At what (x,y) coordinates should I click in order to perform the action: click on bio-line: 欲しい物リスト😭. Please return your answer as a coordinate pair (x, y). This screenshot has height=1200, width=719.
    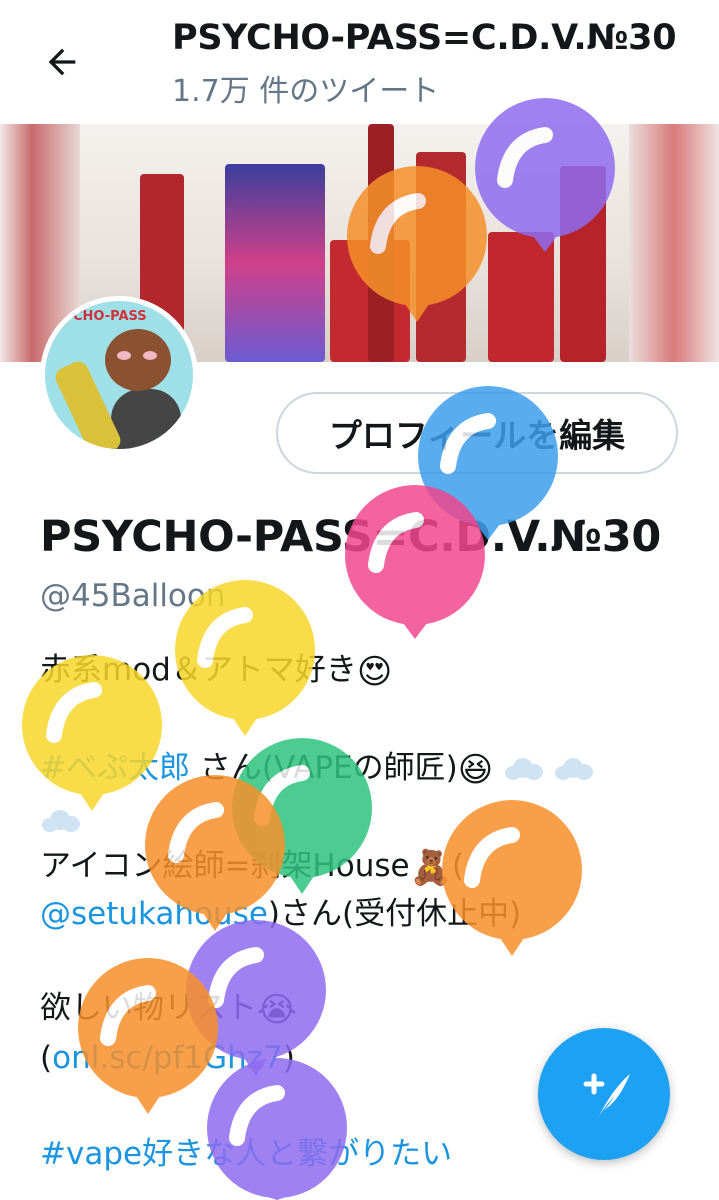
    Looking at the image, I should click on (360, 1009).